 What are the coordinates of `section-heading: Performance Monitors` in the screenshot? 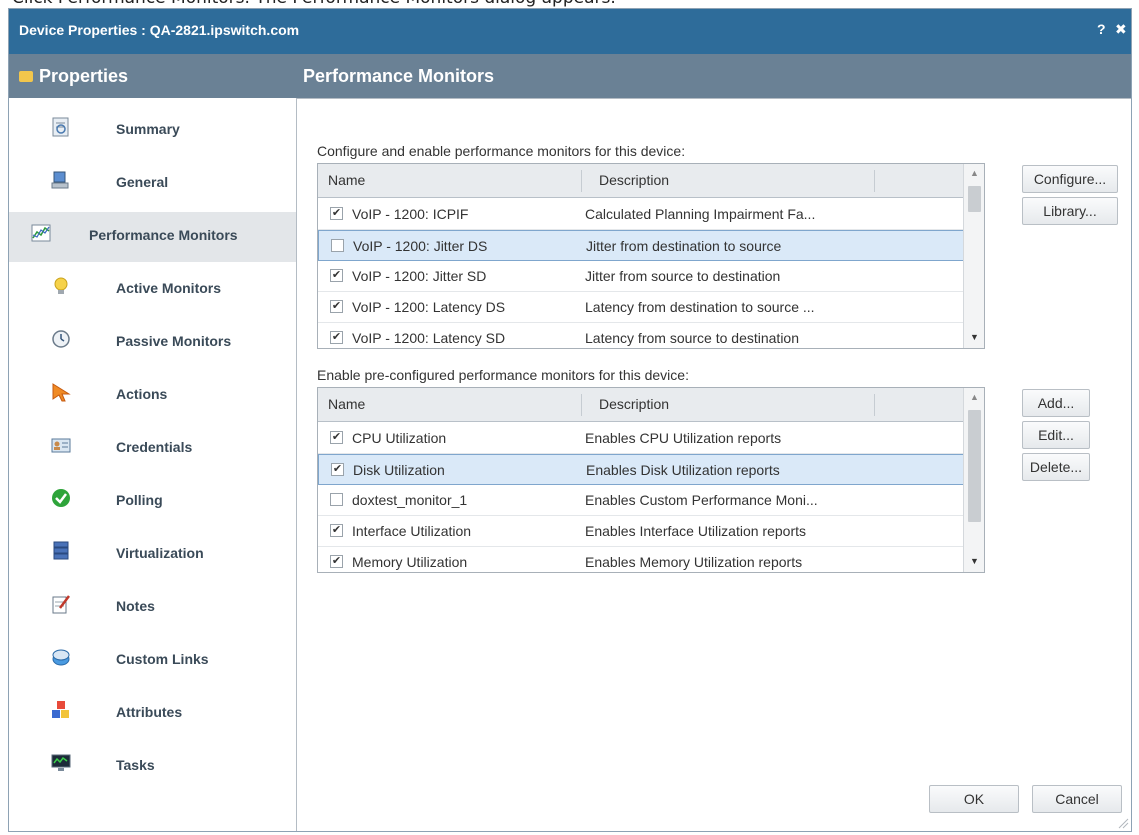 It's located at (399, 76).